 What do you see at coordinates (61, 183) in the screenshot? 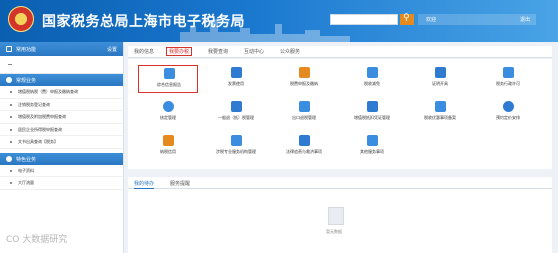
I see `sidebar-item: 大厅流量` at bounding box center [61, 183].